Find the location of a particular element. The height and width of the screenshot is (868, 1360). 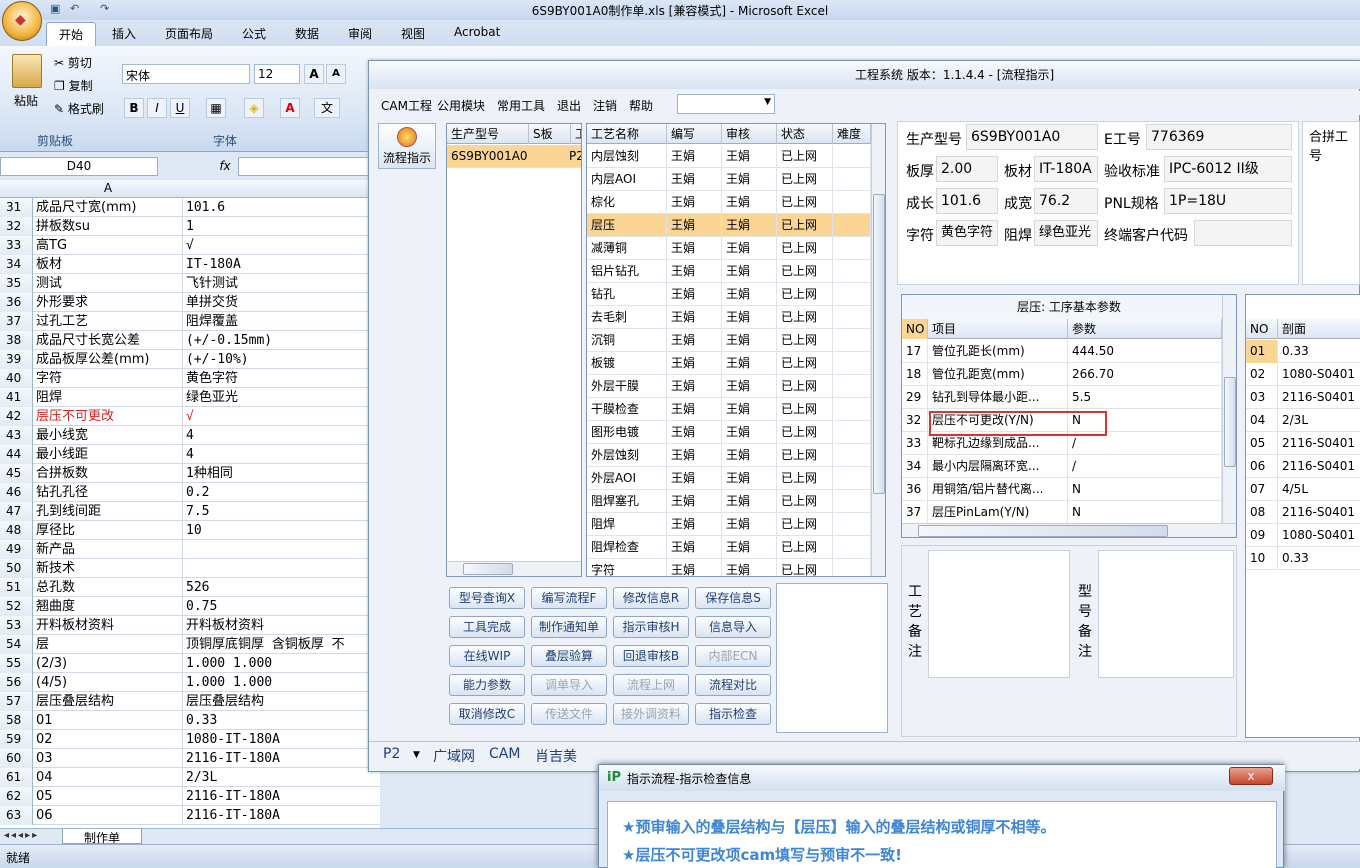

ribbon-tab-data: 数据 is located at coordinates (307, 33).